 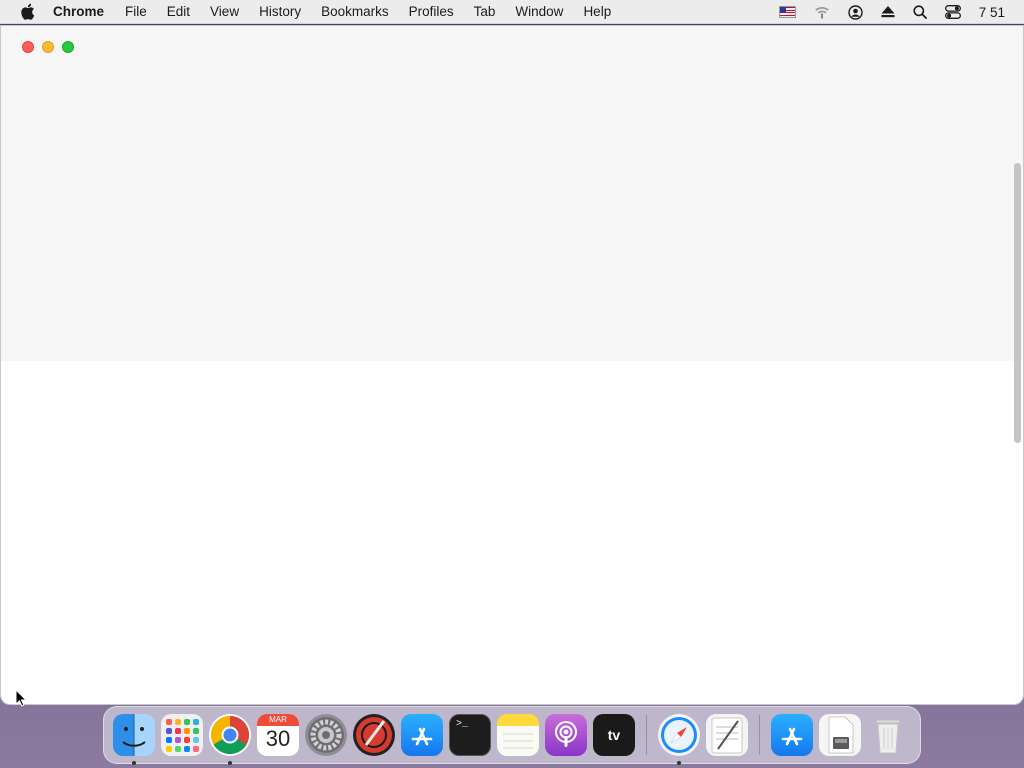 I want to click on dock-app-store, so click(x=422, y=735).